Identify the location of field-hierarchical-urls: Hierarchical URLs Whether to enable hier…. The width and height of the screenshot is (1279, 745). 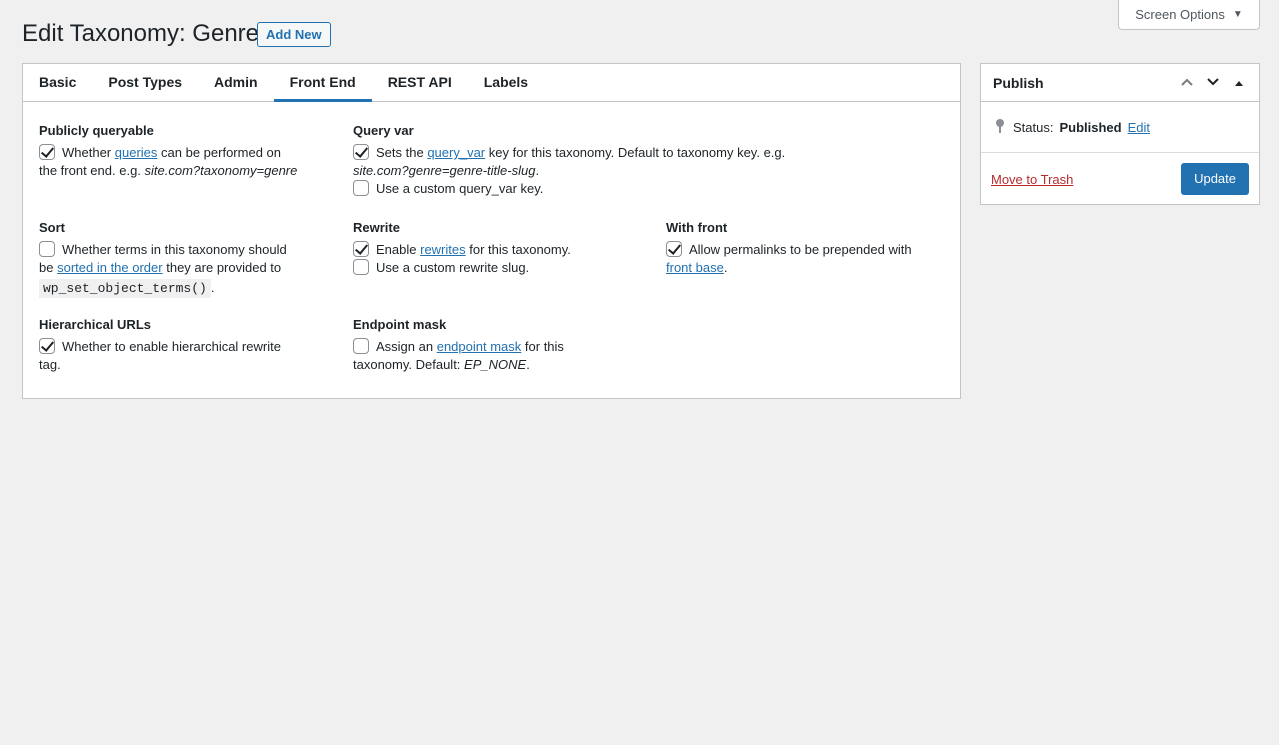
(184, 345).